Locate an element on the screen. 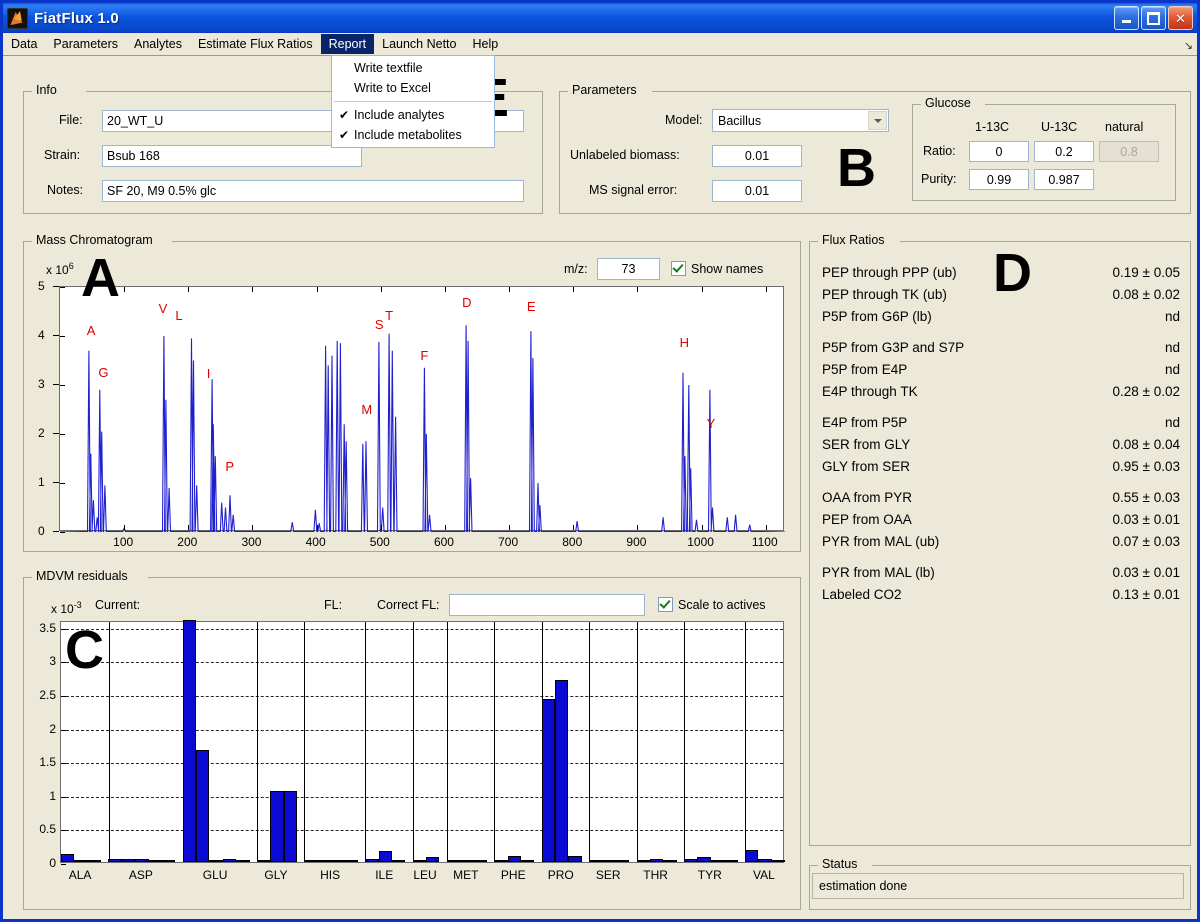 This screenshot has width=1200, height=922. flux-ratio-value: 0.28 ± 0.02 is located at coordinates (1146, 391).